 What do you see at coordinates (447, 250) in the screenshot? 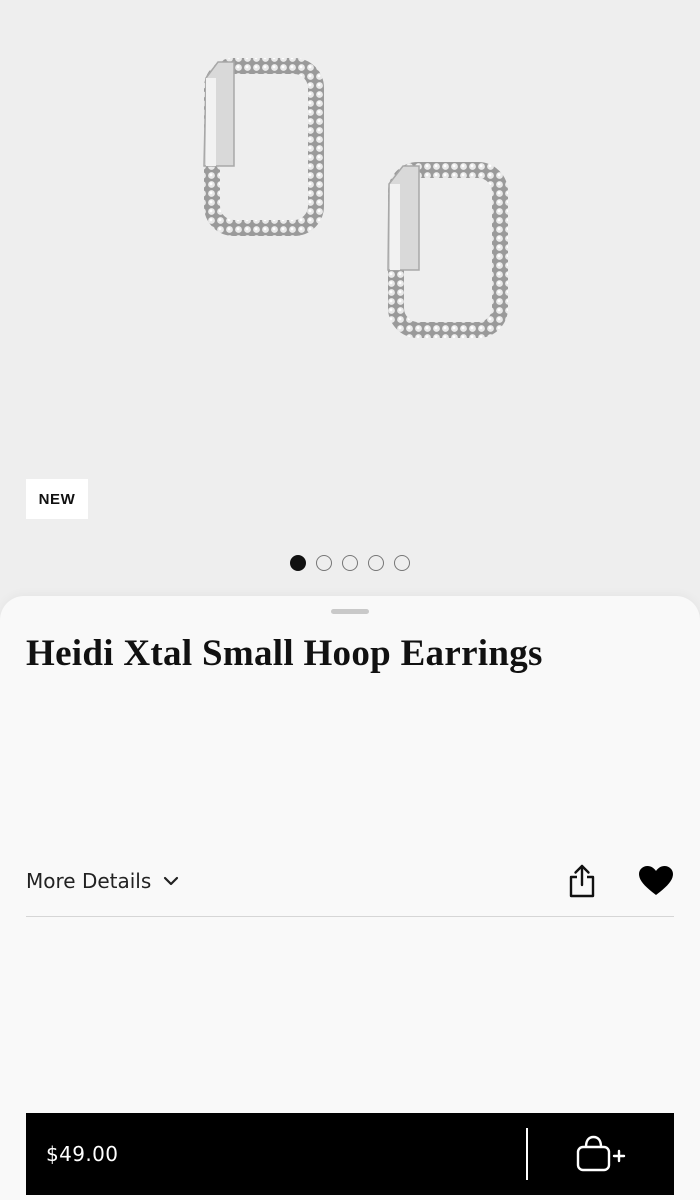
I see `earring-right` at bounding box center [447, 250].